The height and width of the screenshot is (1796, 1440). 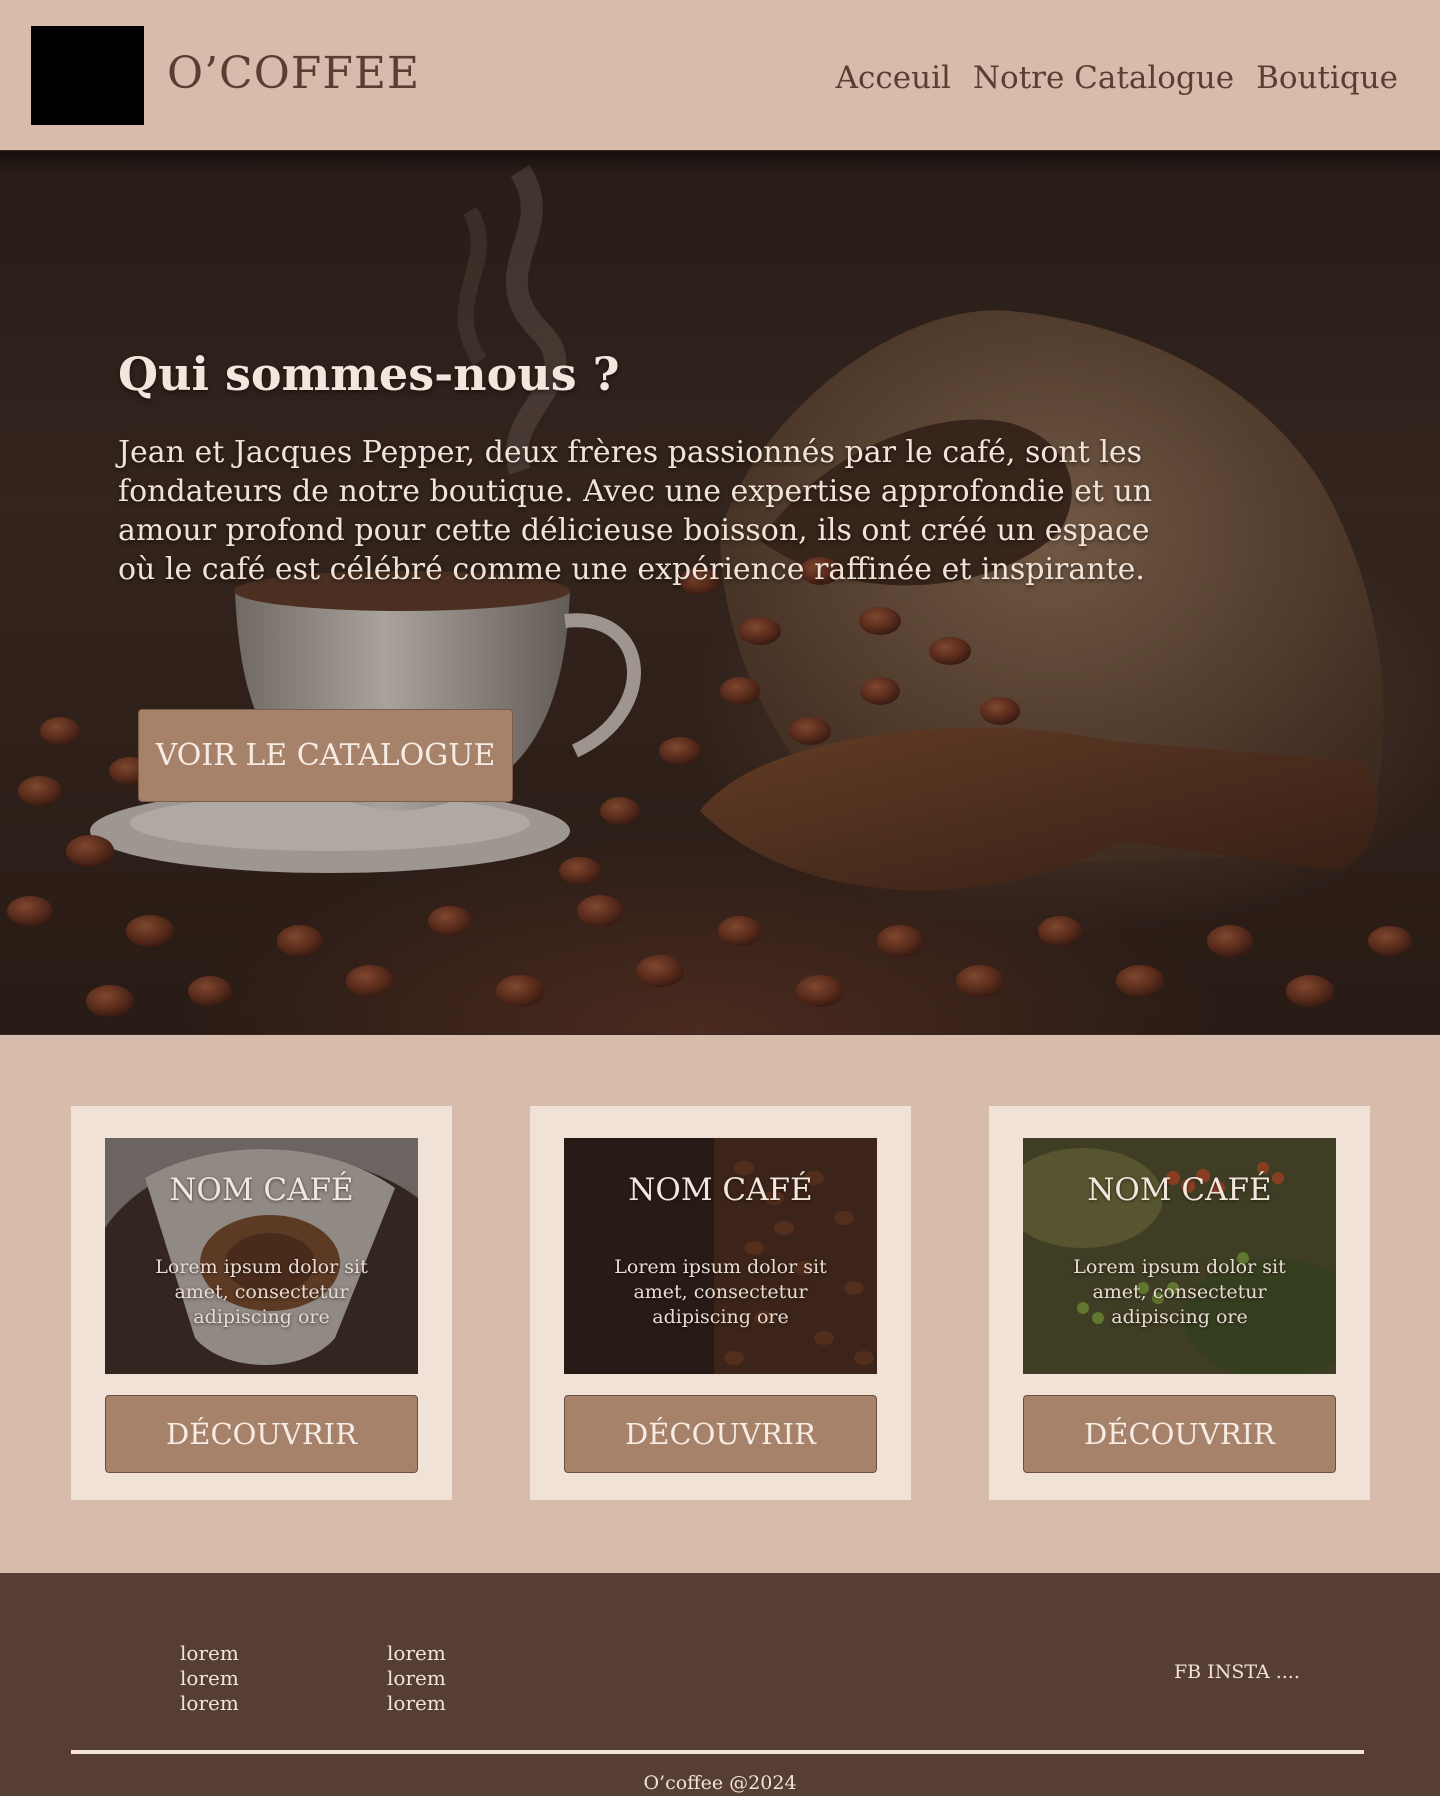 I want to click on view-catalogue-button: VOIR LE CATALOGUE, so click(x=325, y=755).